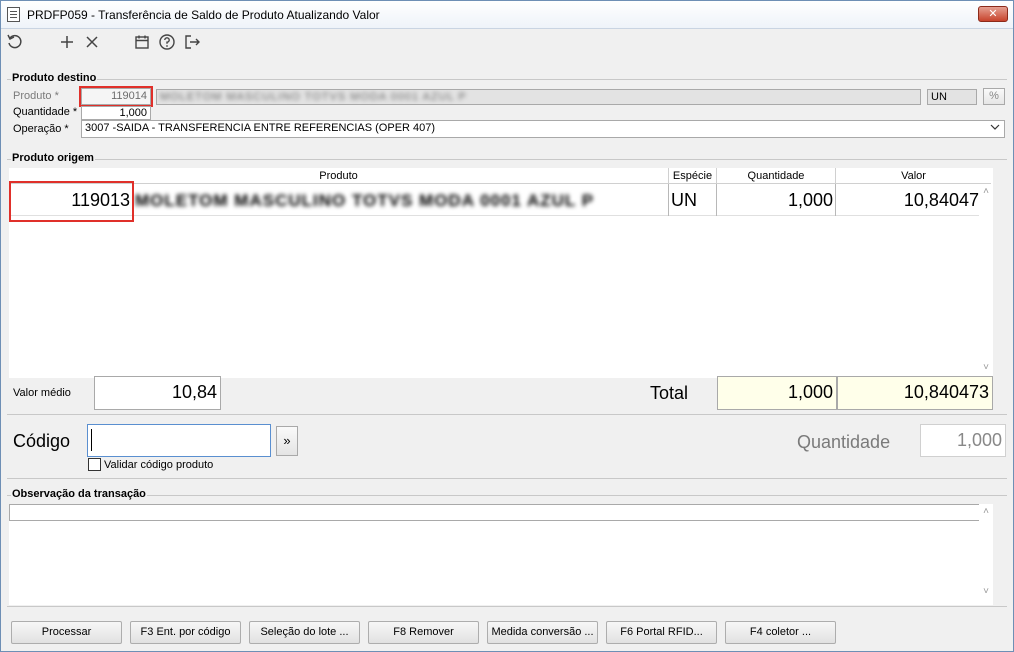  Describe the element at coordinates (157, 393) in the screenshot. I see `valor-medio-field: 10,84` at that location.